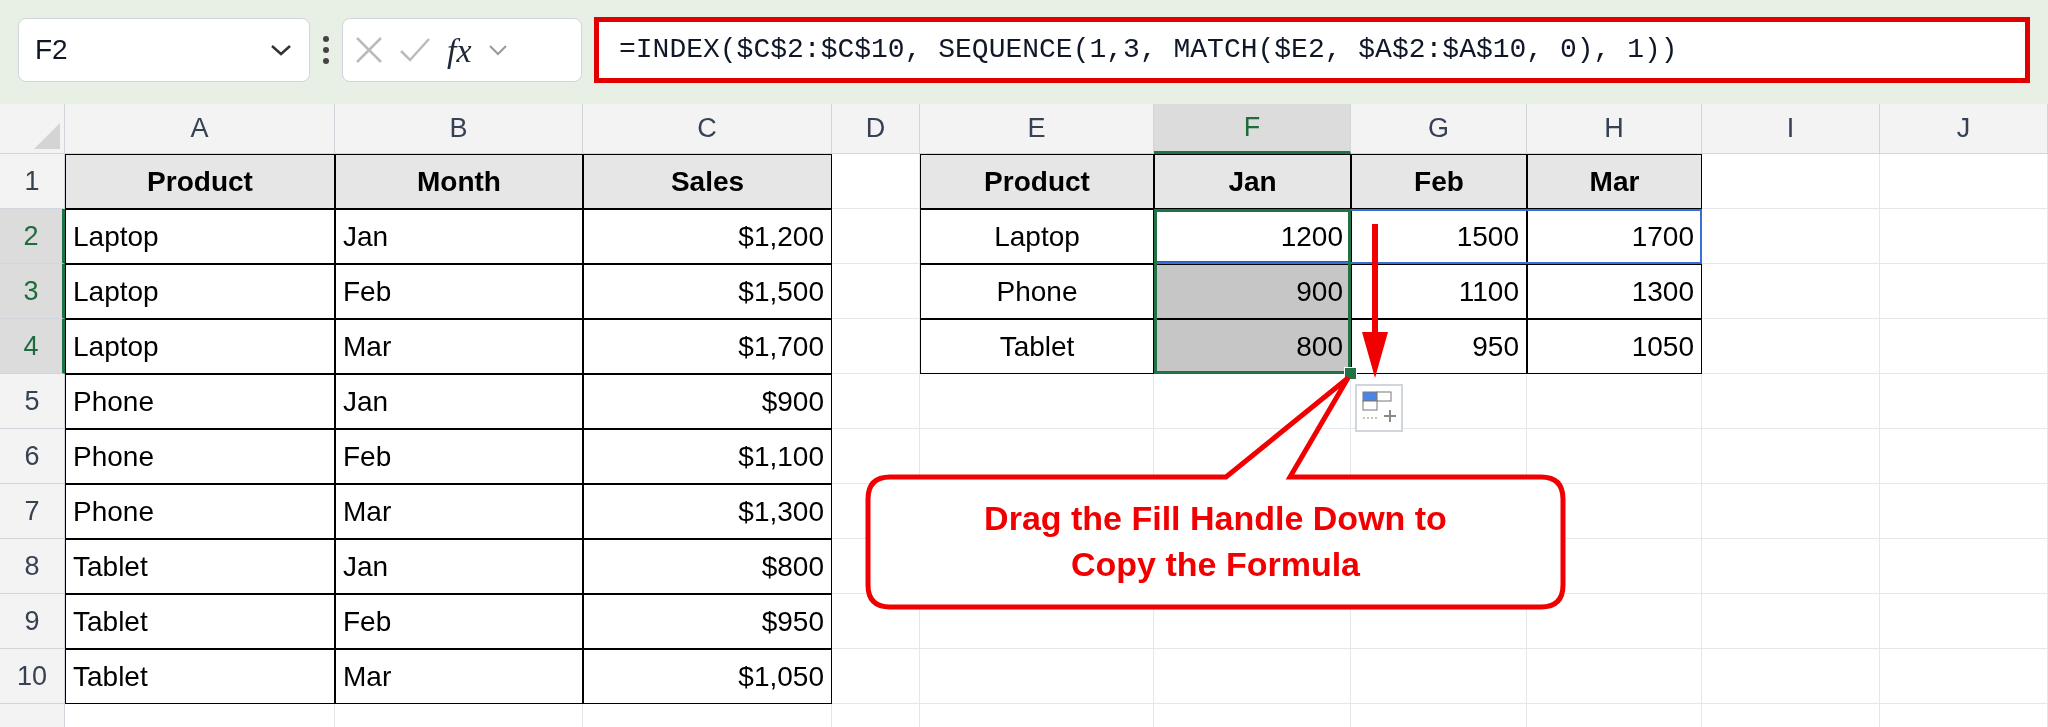 The width and height of the screenshot is (2048, 727). I want to click on row-header: 5, so click(32, 401).